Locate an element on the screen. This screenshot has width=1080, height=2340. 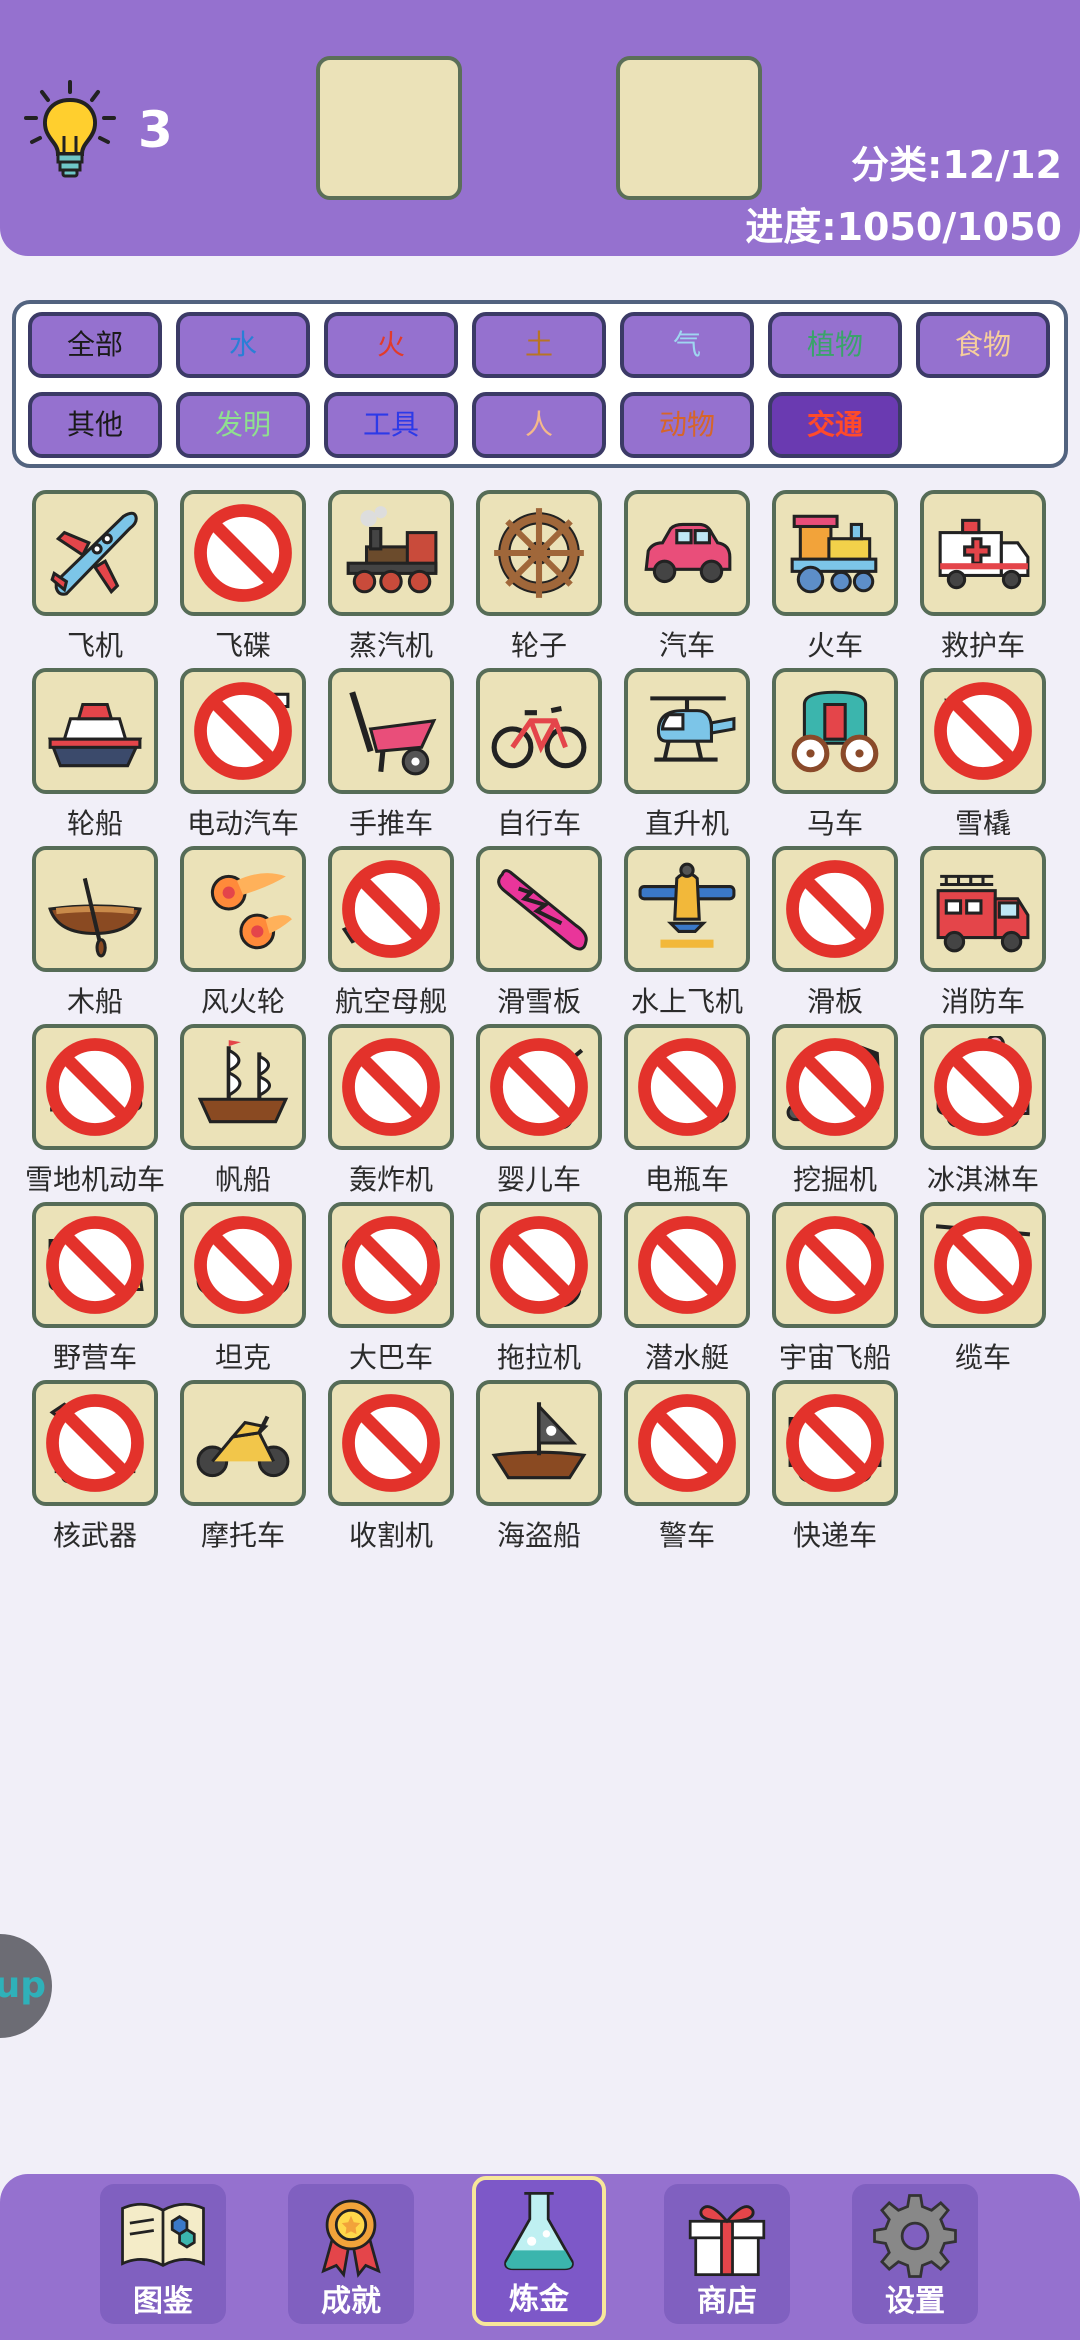
element-item: 风火轮 is located at coordinates (243, 936).